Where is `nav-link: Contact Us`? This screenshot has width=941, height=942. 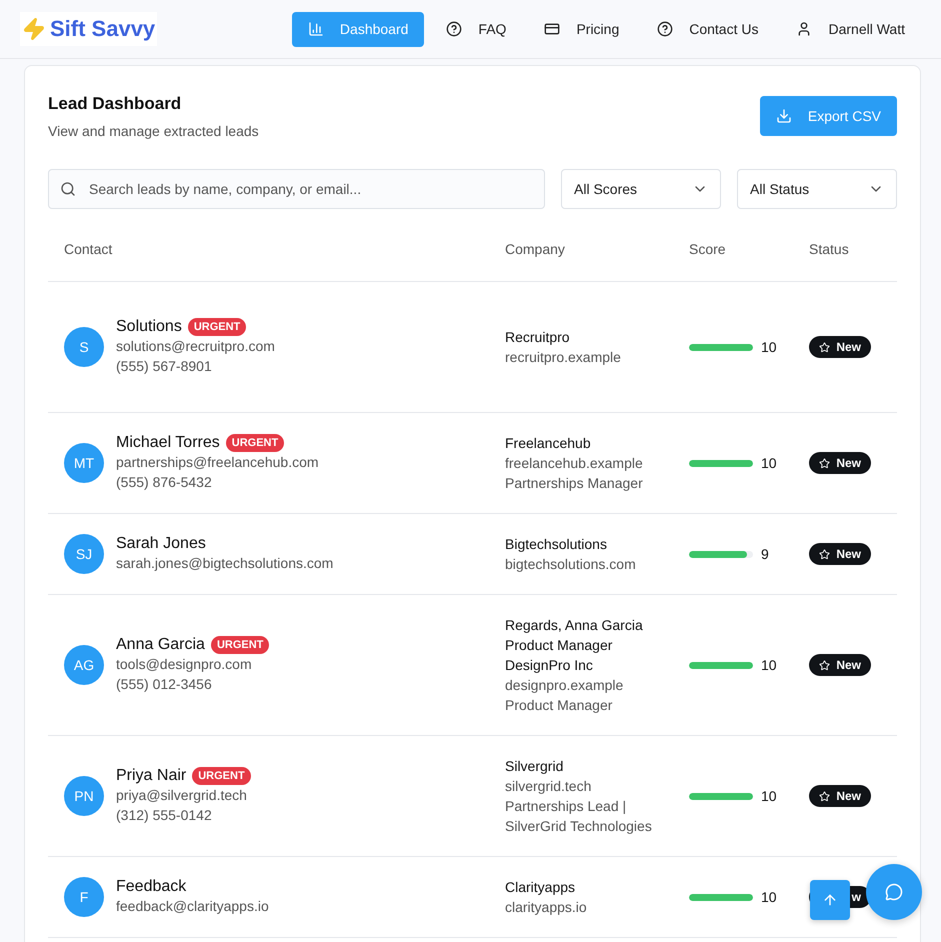 nav-link: Contact Us is located at coordinates (707, 29).